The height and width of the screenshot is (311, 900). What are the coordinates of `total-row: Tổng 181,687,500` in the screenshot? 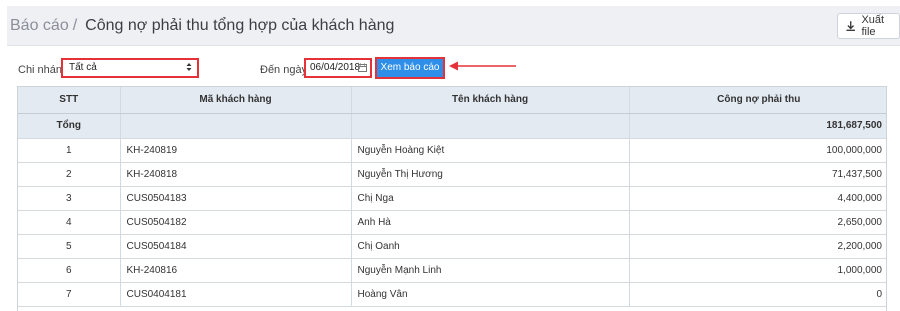 It's located at (452, 126).